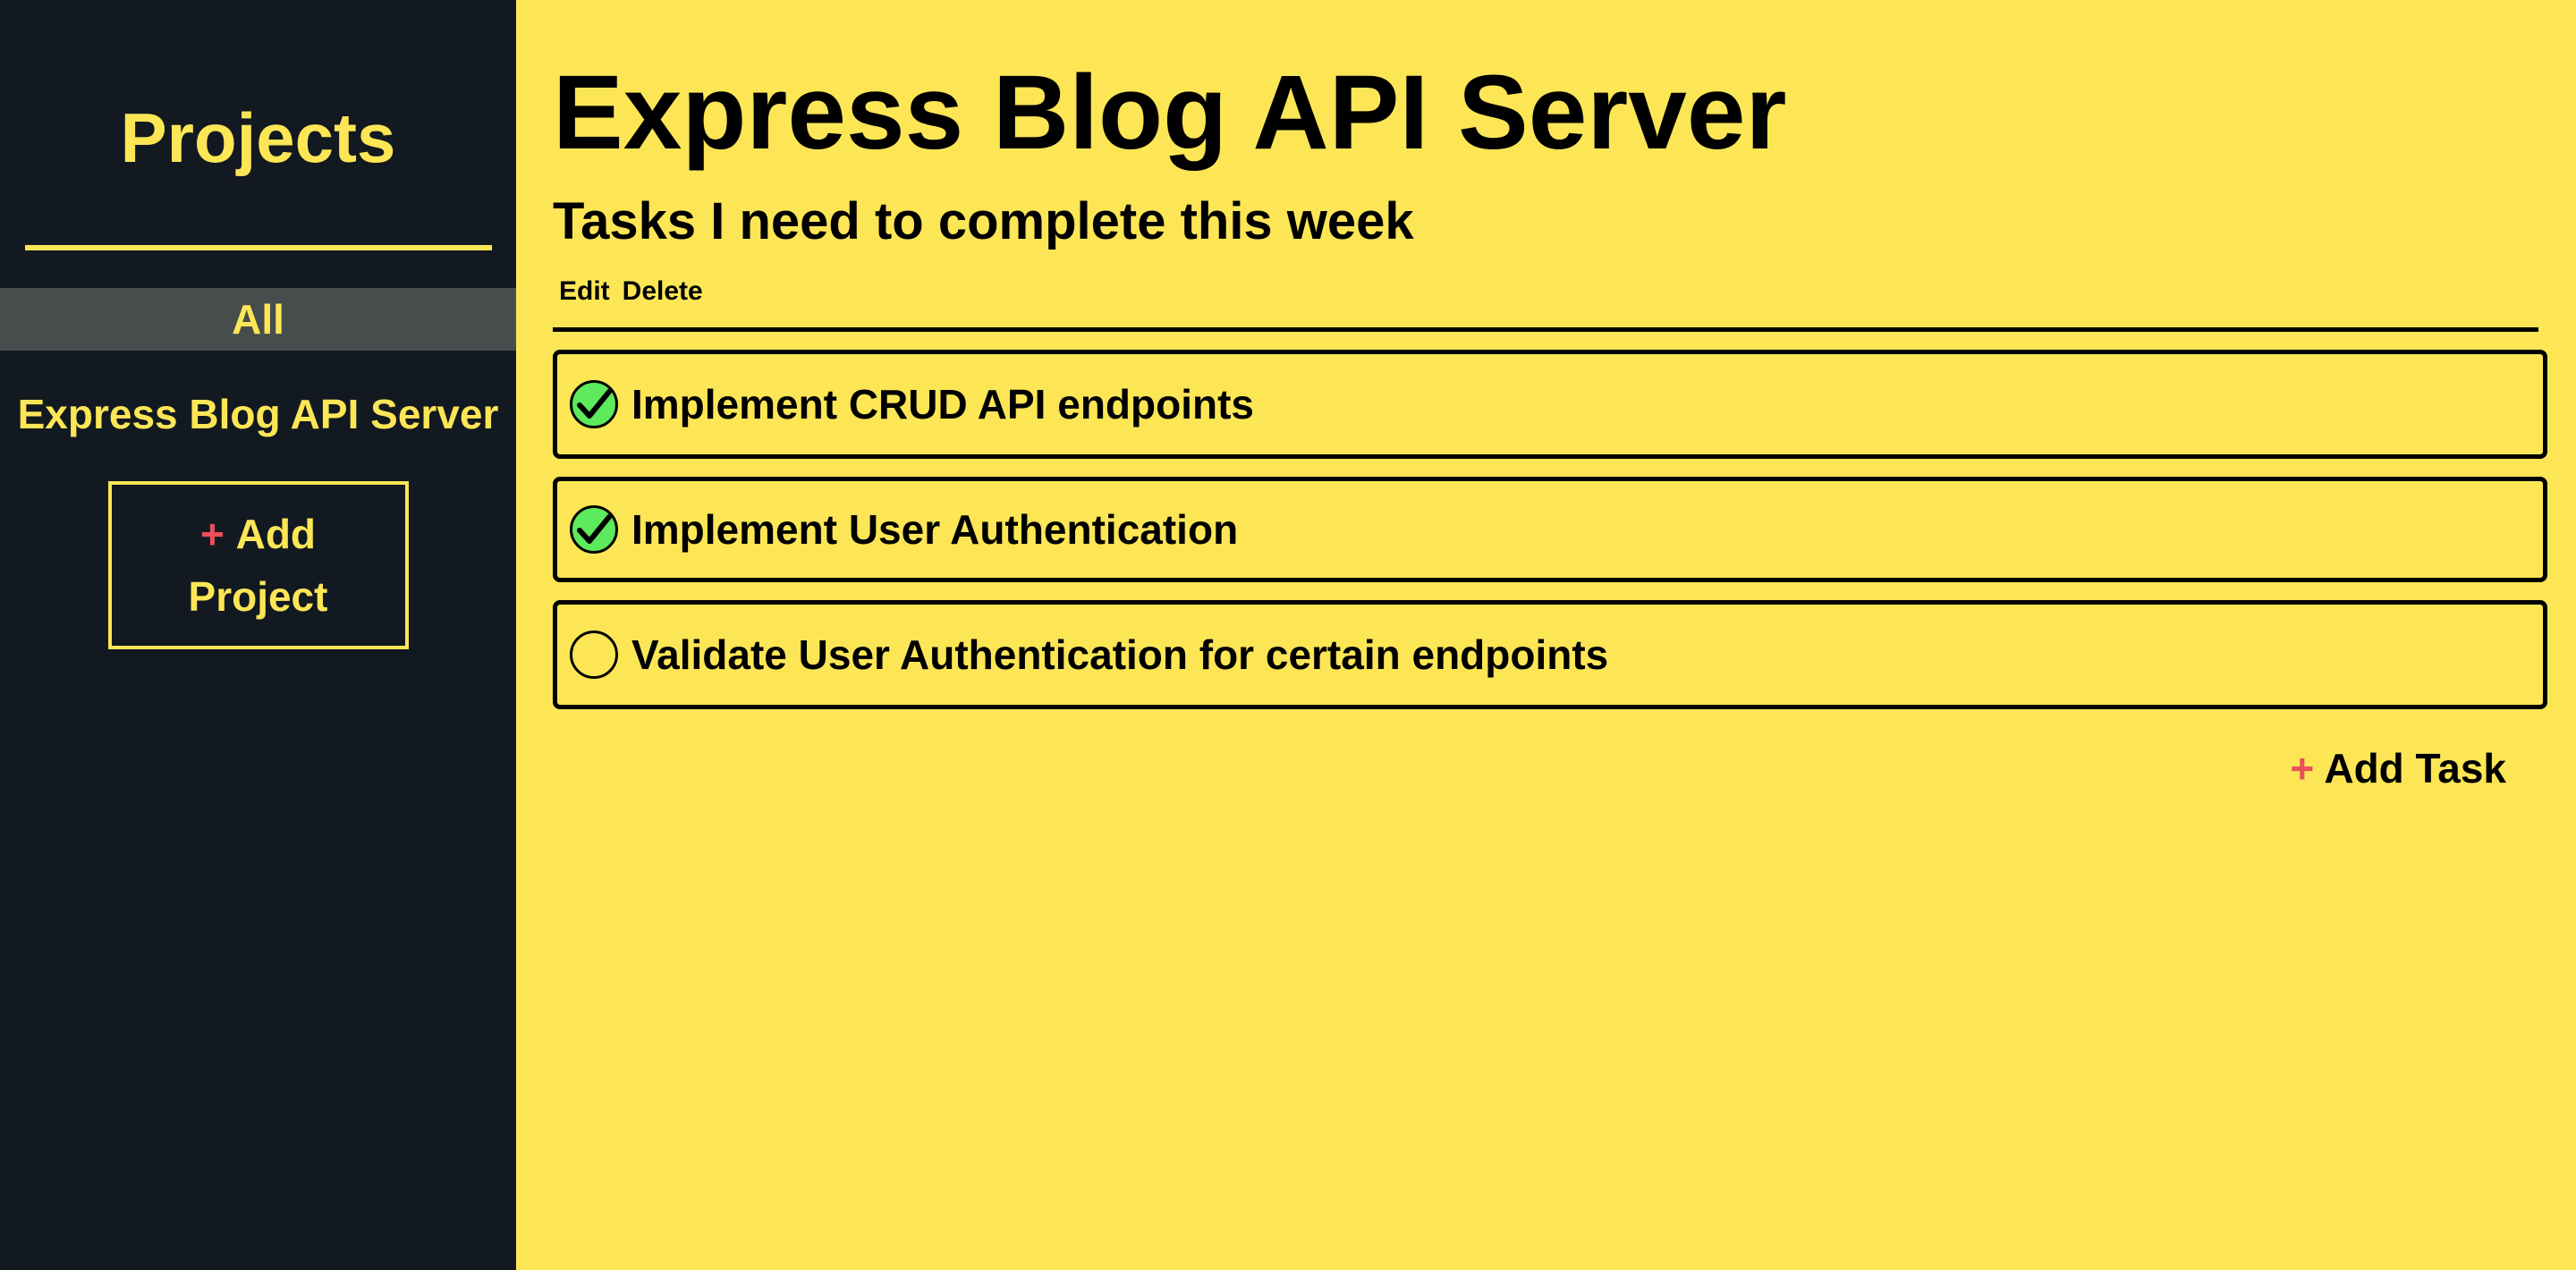 The image size is (2576, 1270). I want to click on add-task-label: Add Task, so click(2415, 769).